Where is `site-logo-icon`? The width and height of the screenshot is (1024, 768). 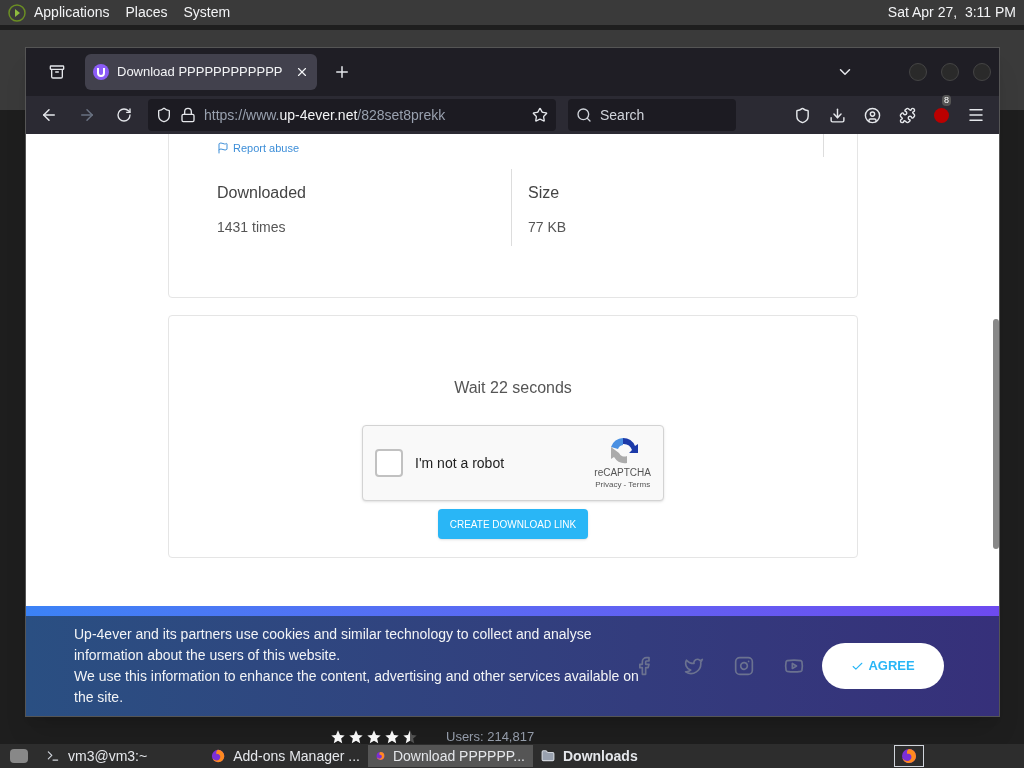
site-logo-icon is located at coordinates (101, 72).